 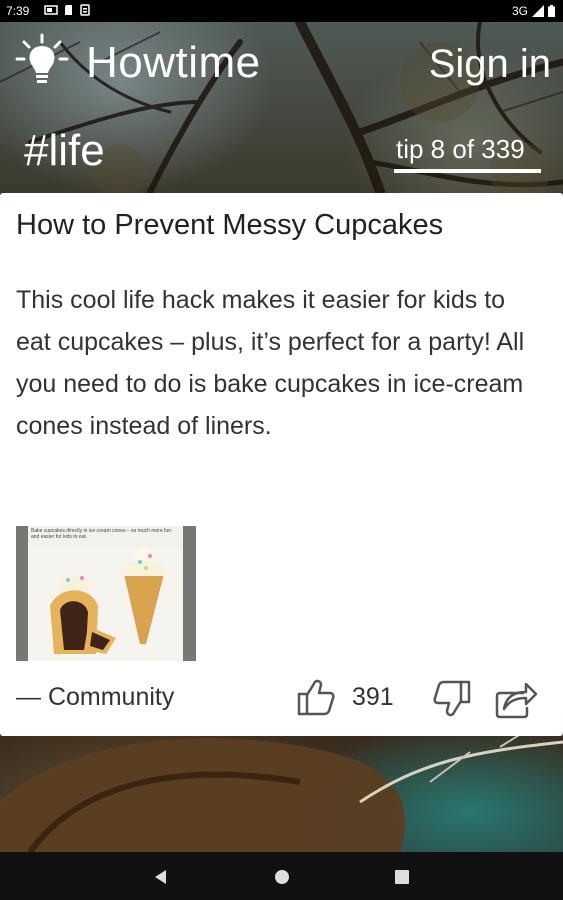 What do you see at coordinates (316, 697) in the screenshot?
I see `thumbs-up-icon` at bounding box center [316, 697].